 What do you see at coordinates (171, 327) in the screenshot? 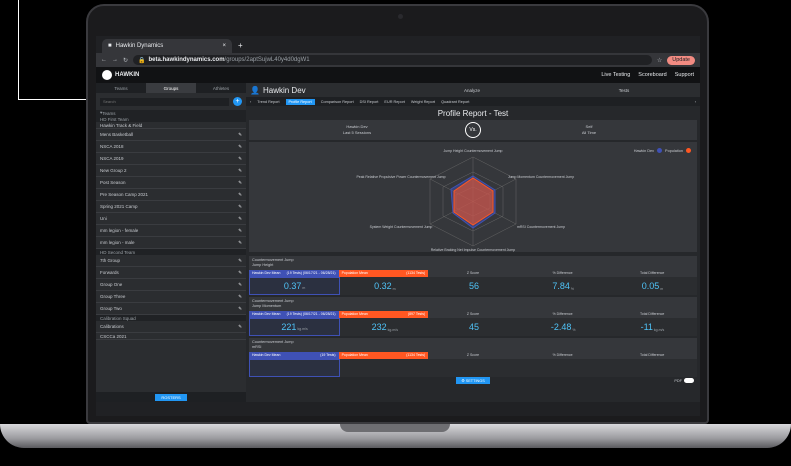
I see `list-item: Calibrations ✎` at bounding box center [171, 327].